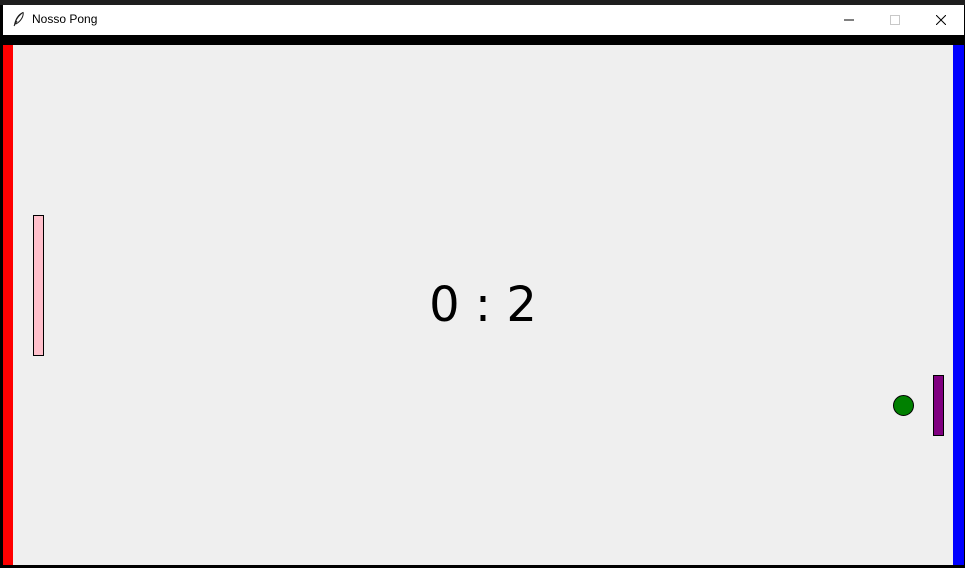 This screenshot has height=568, width=965. Describe the element at coordinates (958, 305) in the screenshot. I see `right-wall` at that location.